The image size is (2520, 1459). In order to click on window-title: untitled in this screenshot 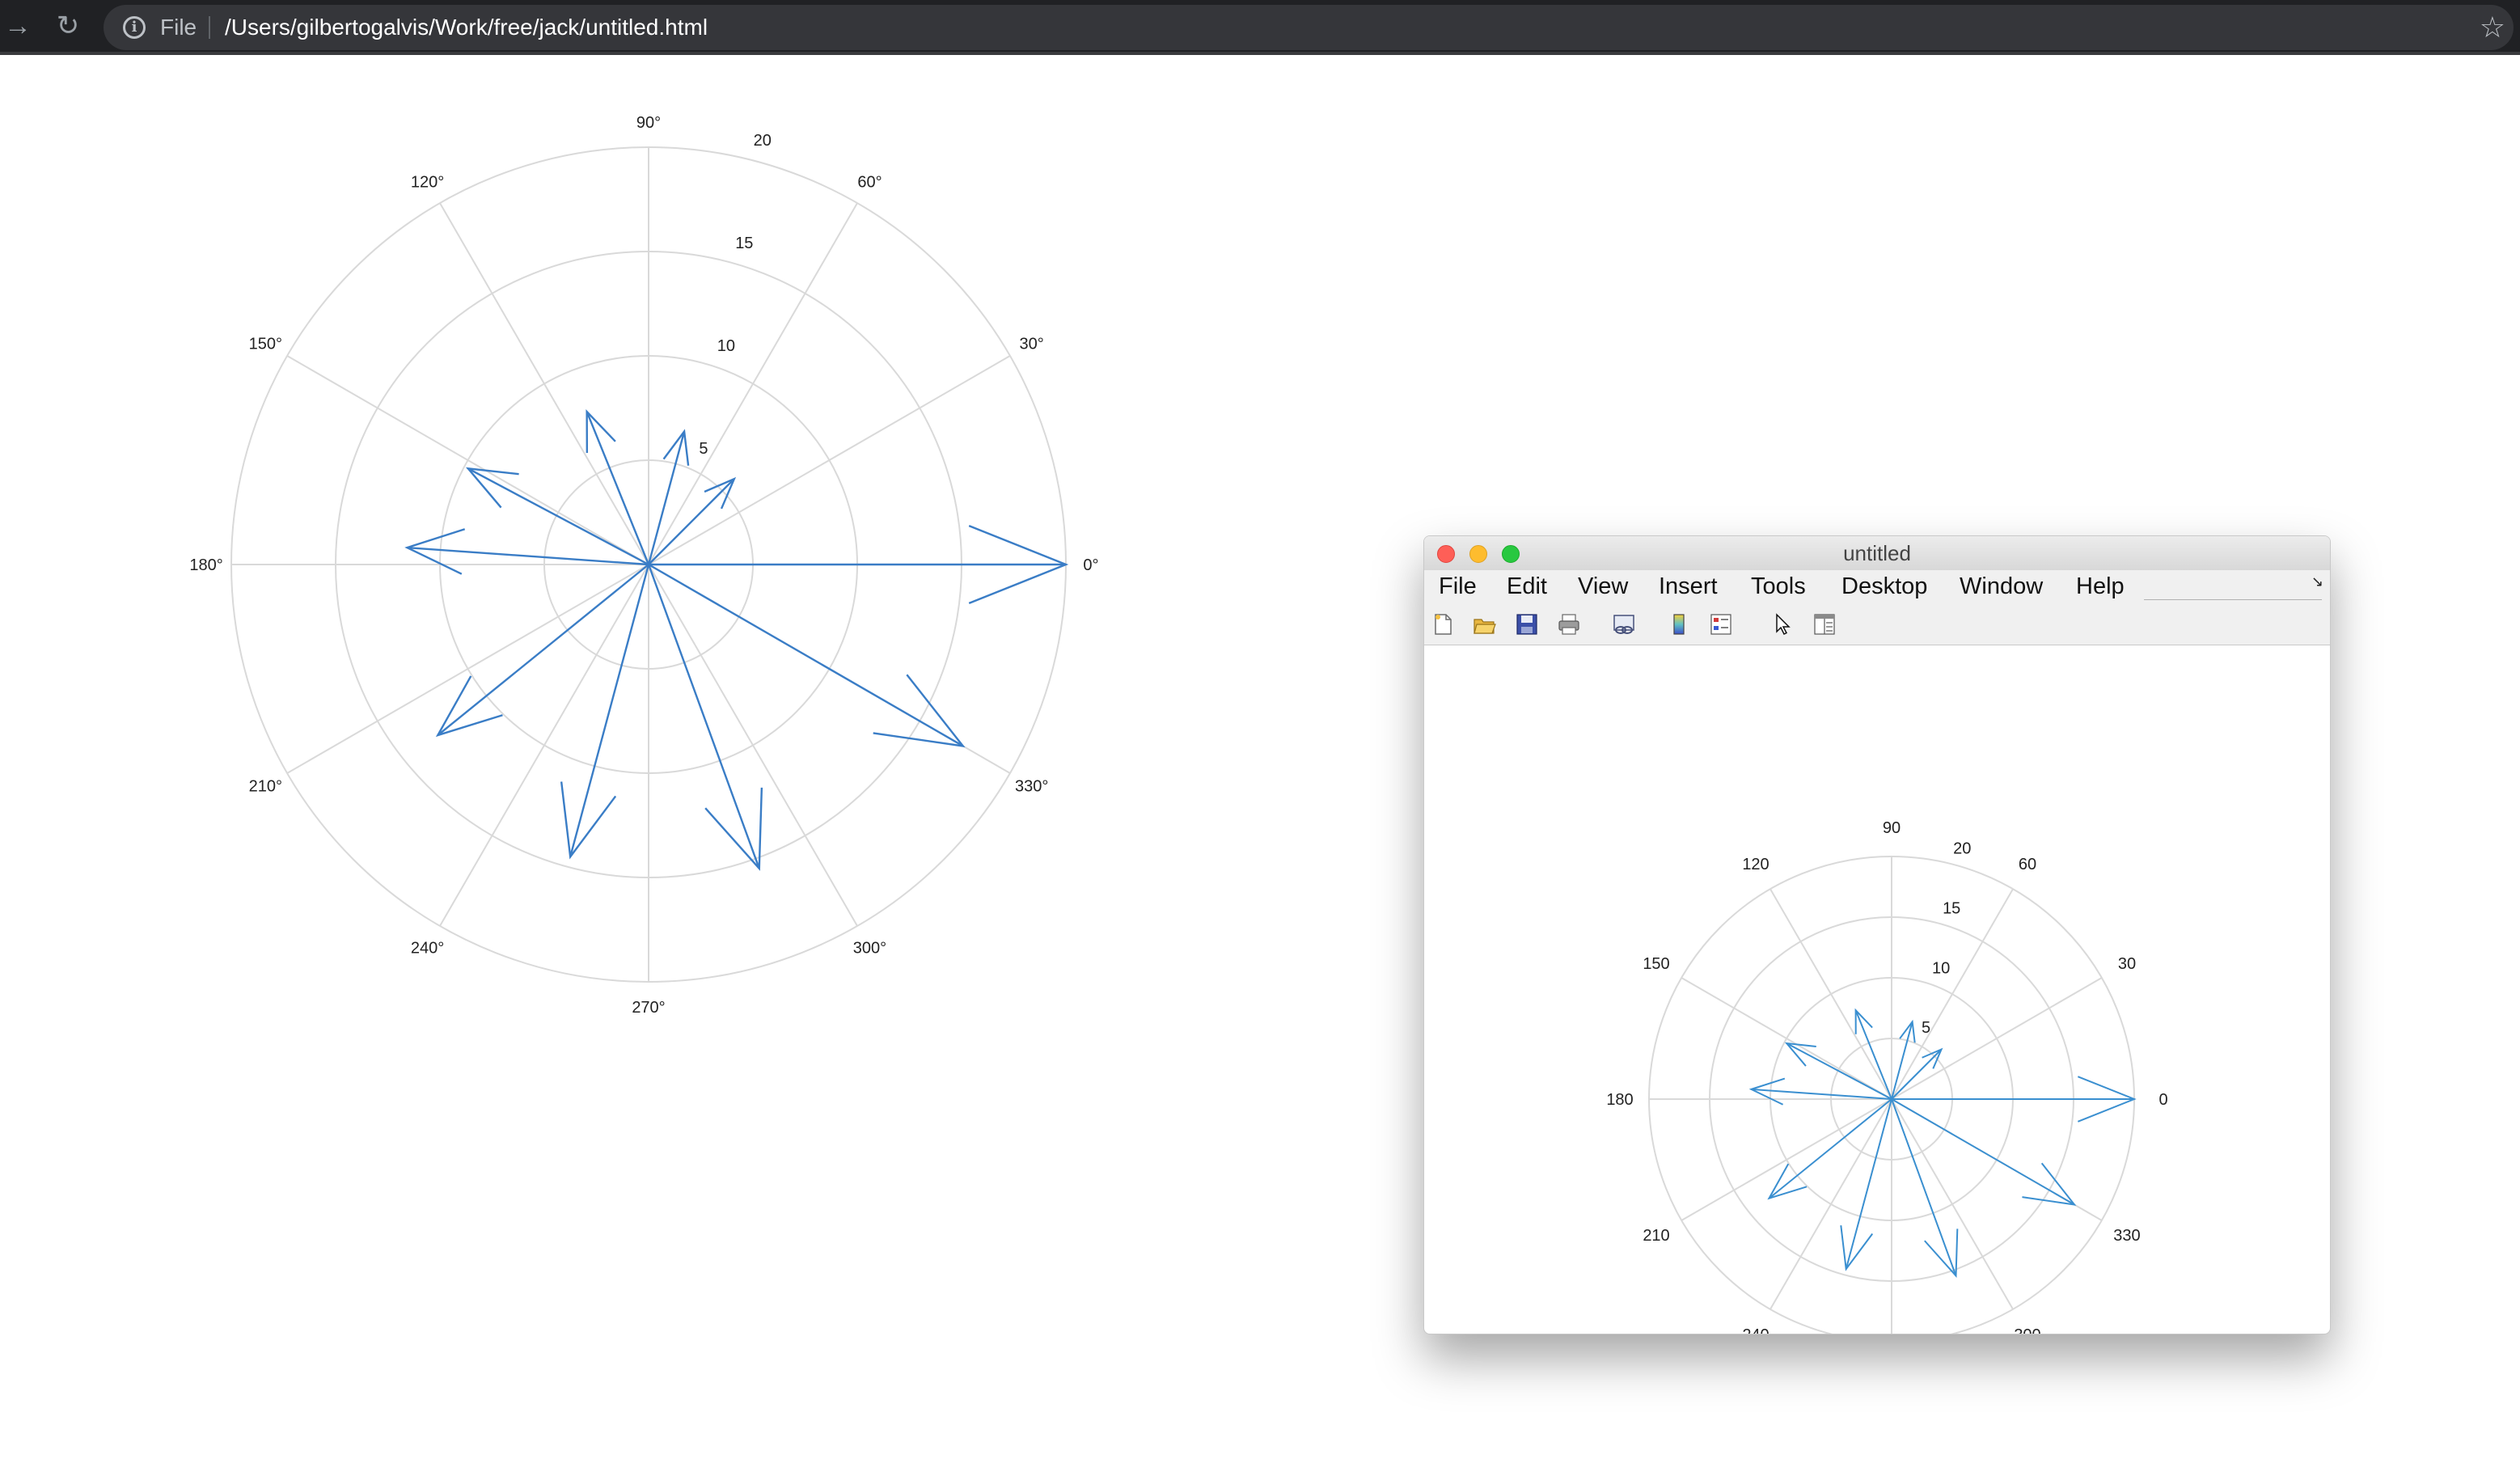, I will do `click(1877, 553)`.